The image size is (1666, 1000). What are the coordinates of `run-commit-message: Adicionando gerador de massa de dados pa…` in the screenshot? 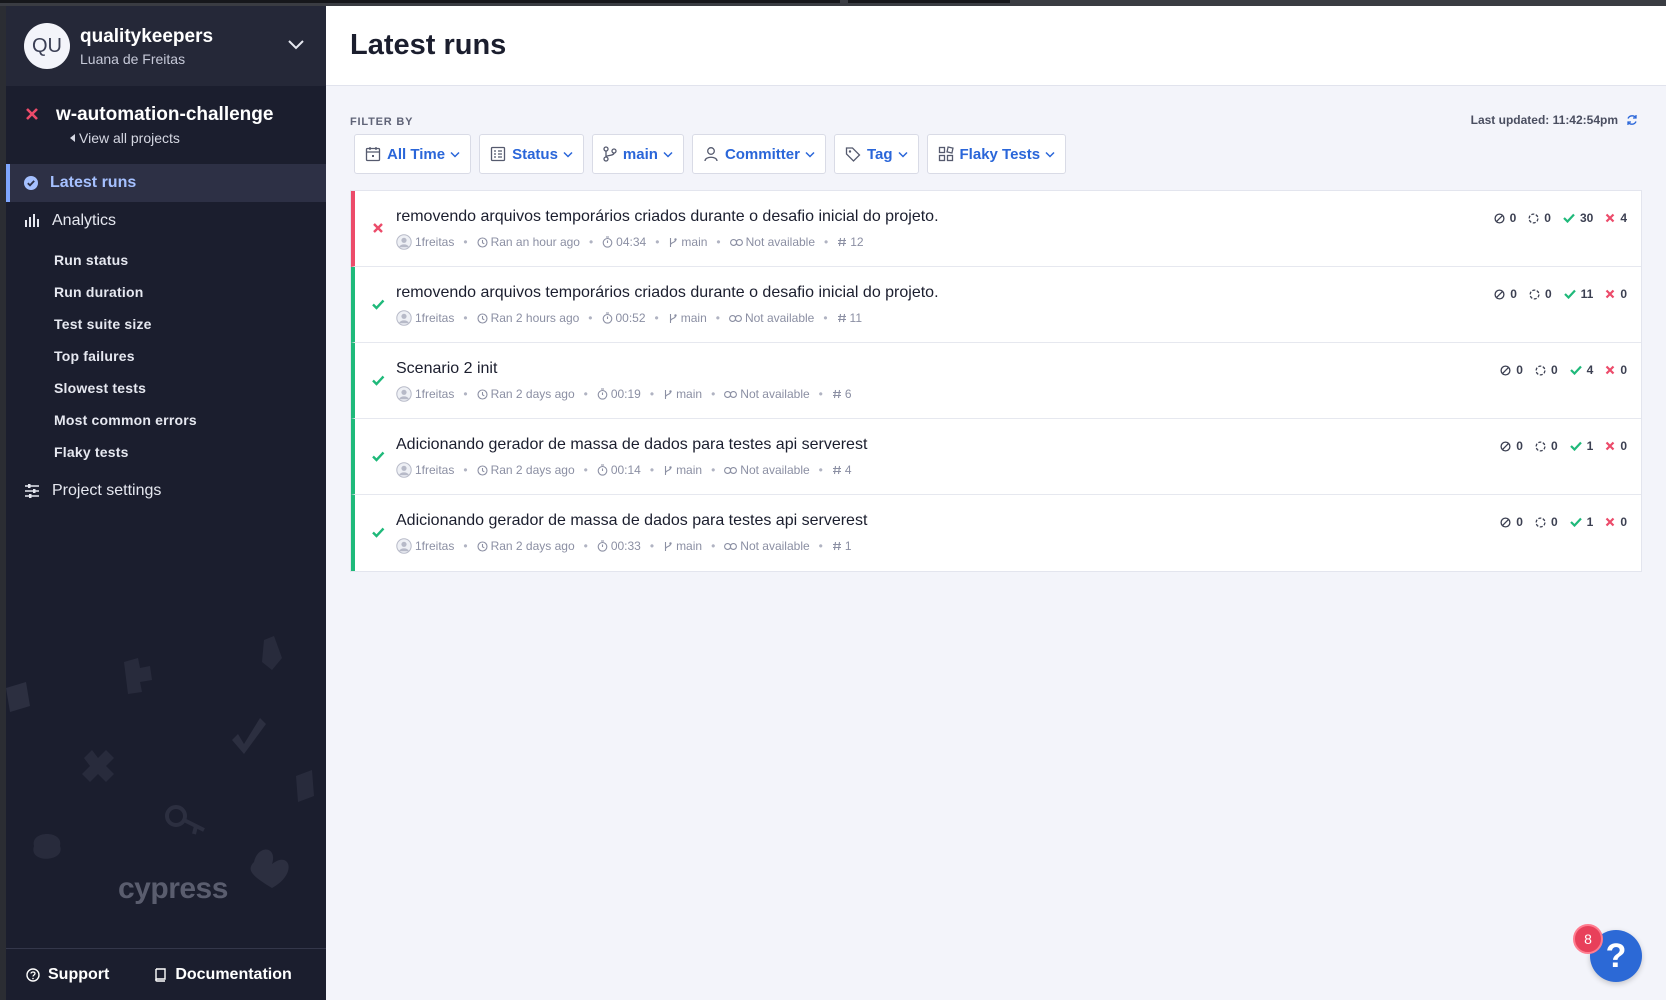 It's located at (632, 520).